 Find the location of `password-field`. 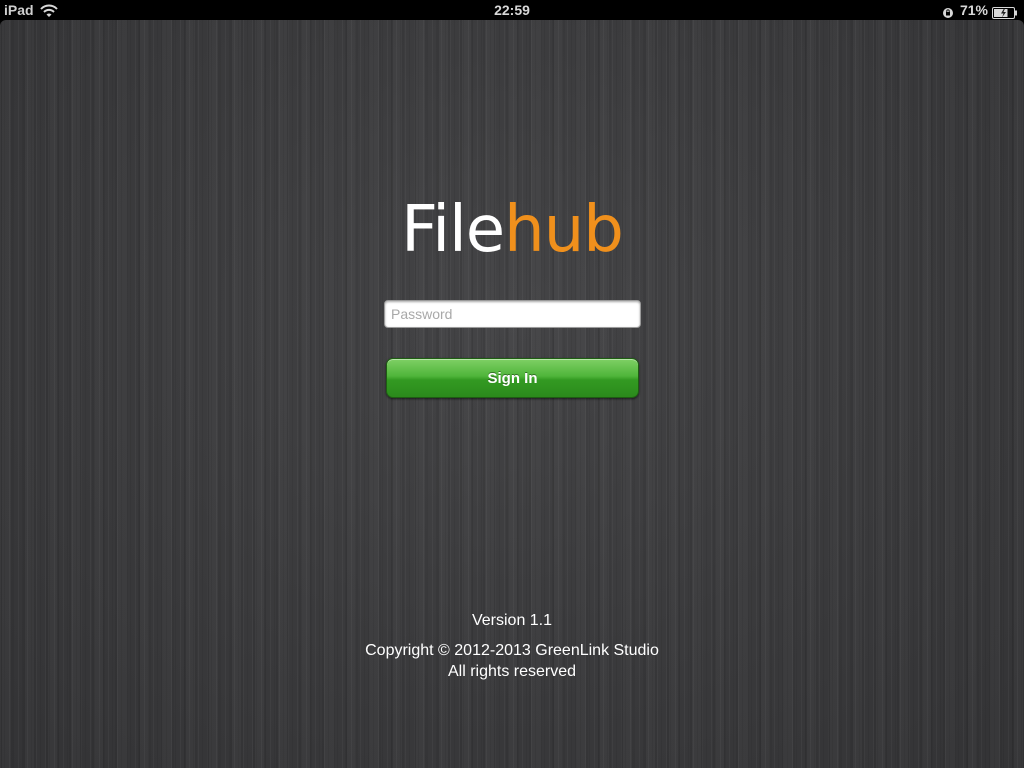

password-field is located at coordinates (512, 314).